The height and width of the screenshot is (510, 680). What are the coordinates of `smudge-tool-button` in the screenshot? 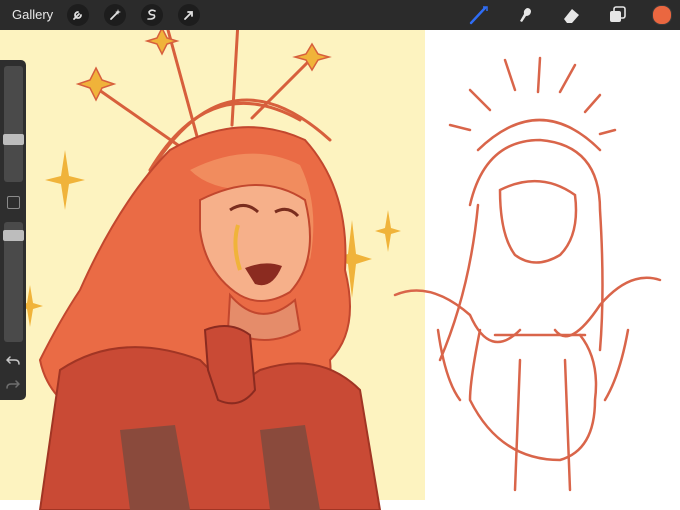 It's located at (525, 15).